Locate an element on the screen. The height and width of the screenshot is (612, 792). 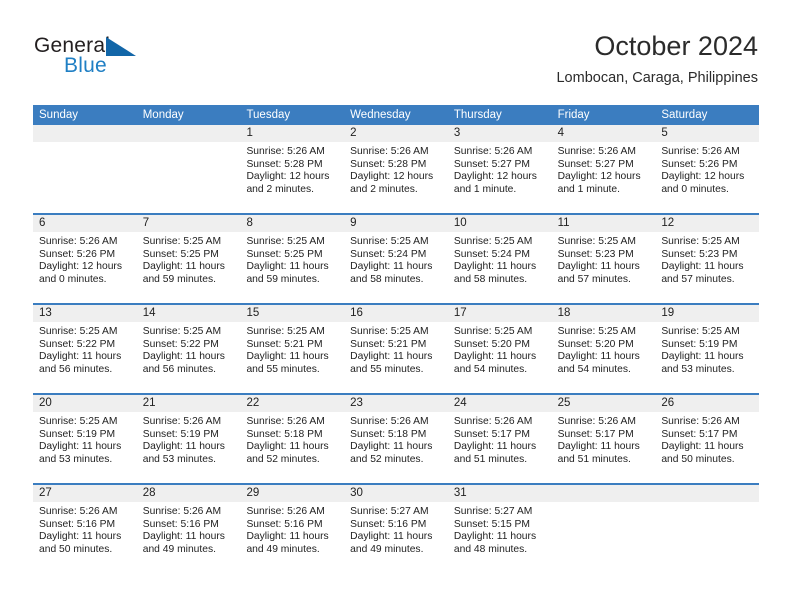
day-number: 5 is located at coordinates (707, 133).